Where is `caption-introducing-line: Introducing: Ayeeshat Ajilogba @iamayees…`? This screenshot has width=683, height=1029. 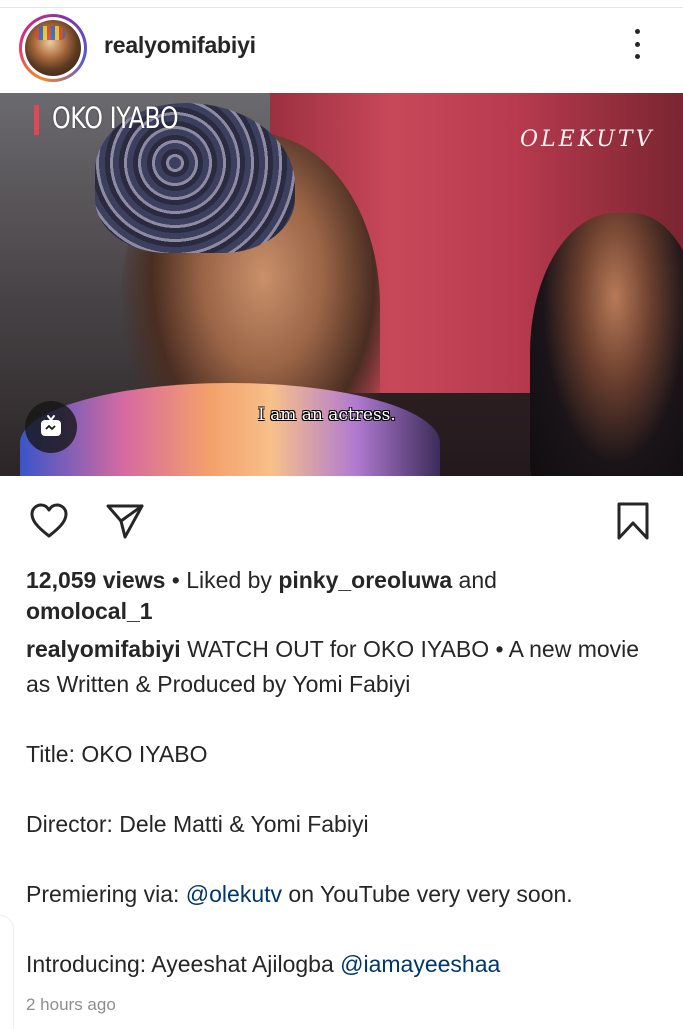 caption-introducing-line: Introducing: Ayeeshat Ajilogba @iamayees… is located at coordinates (346, 964).